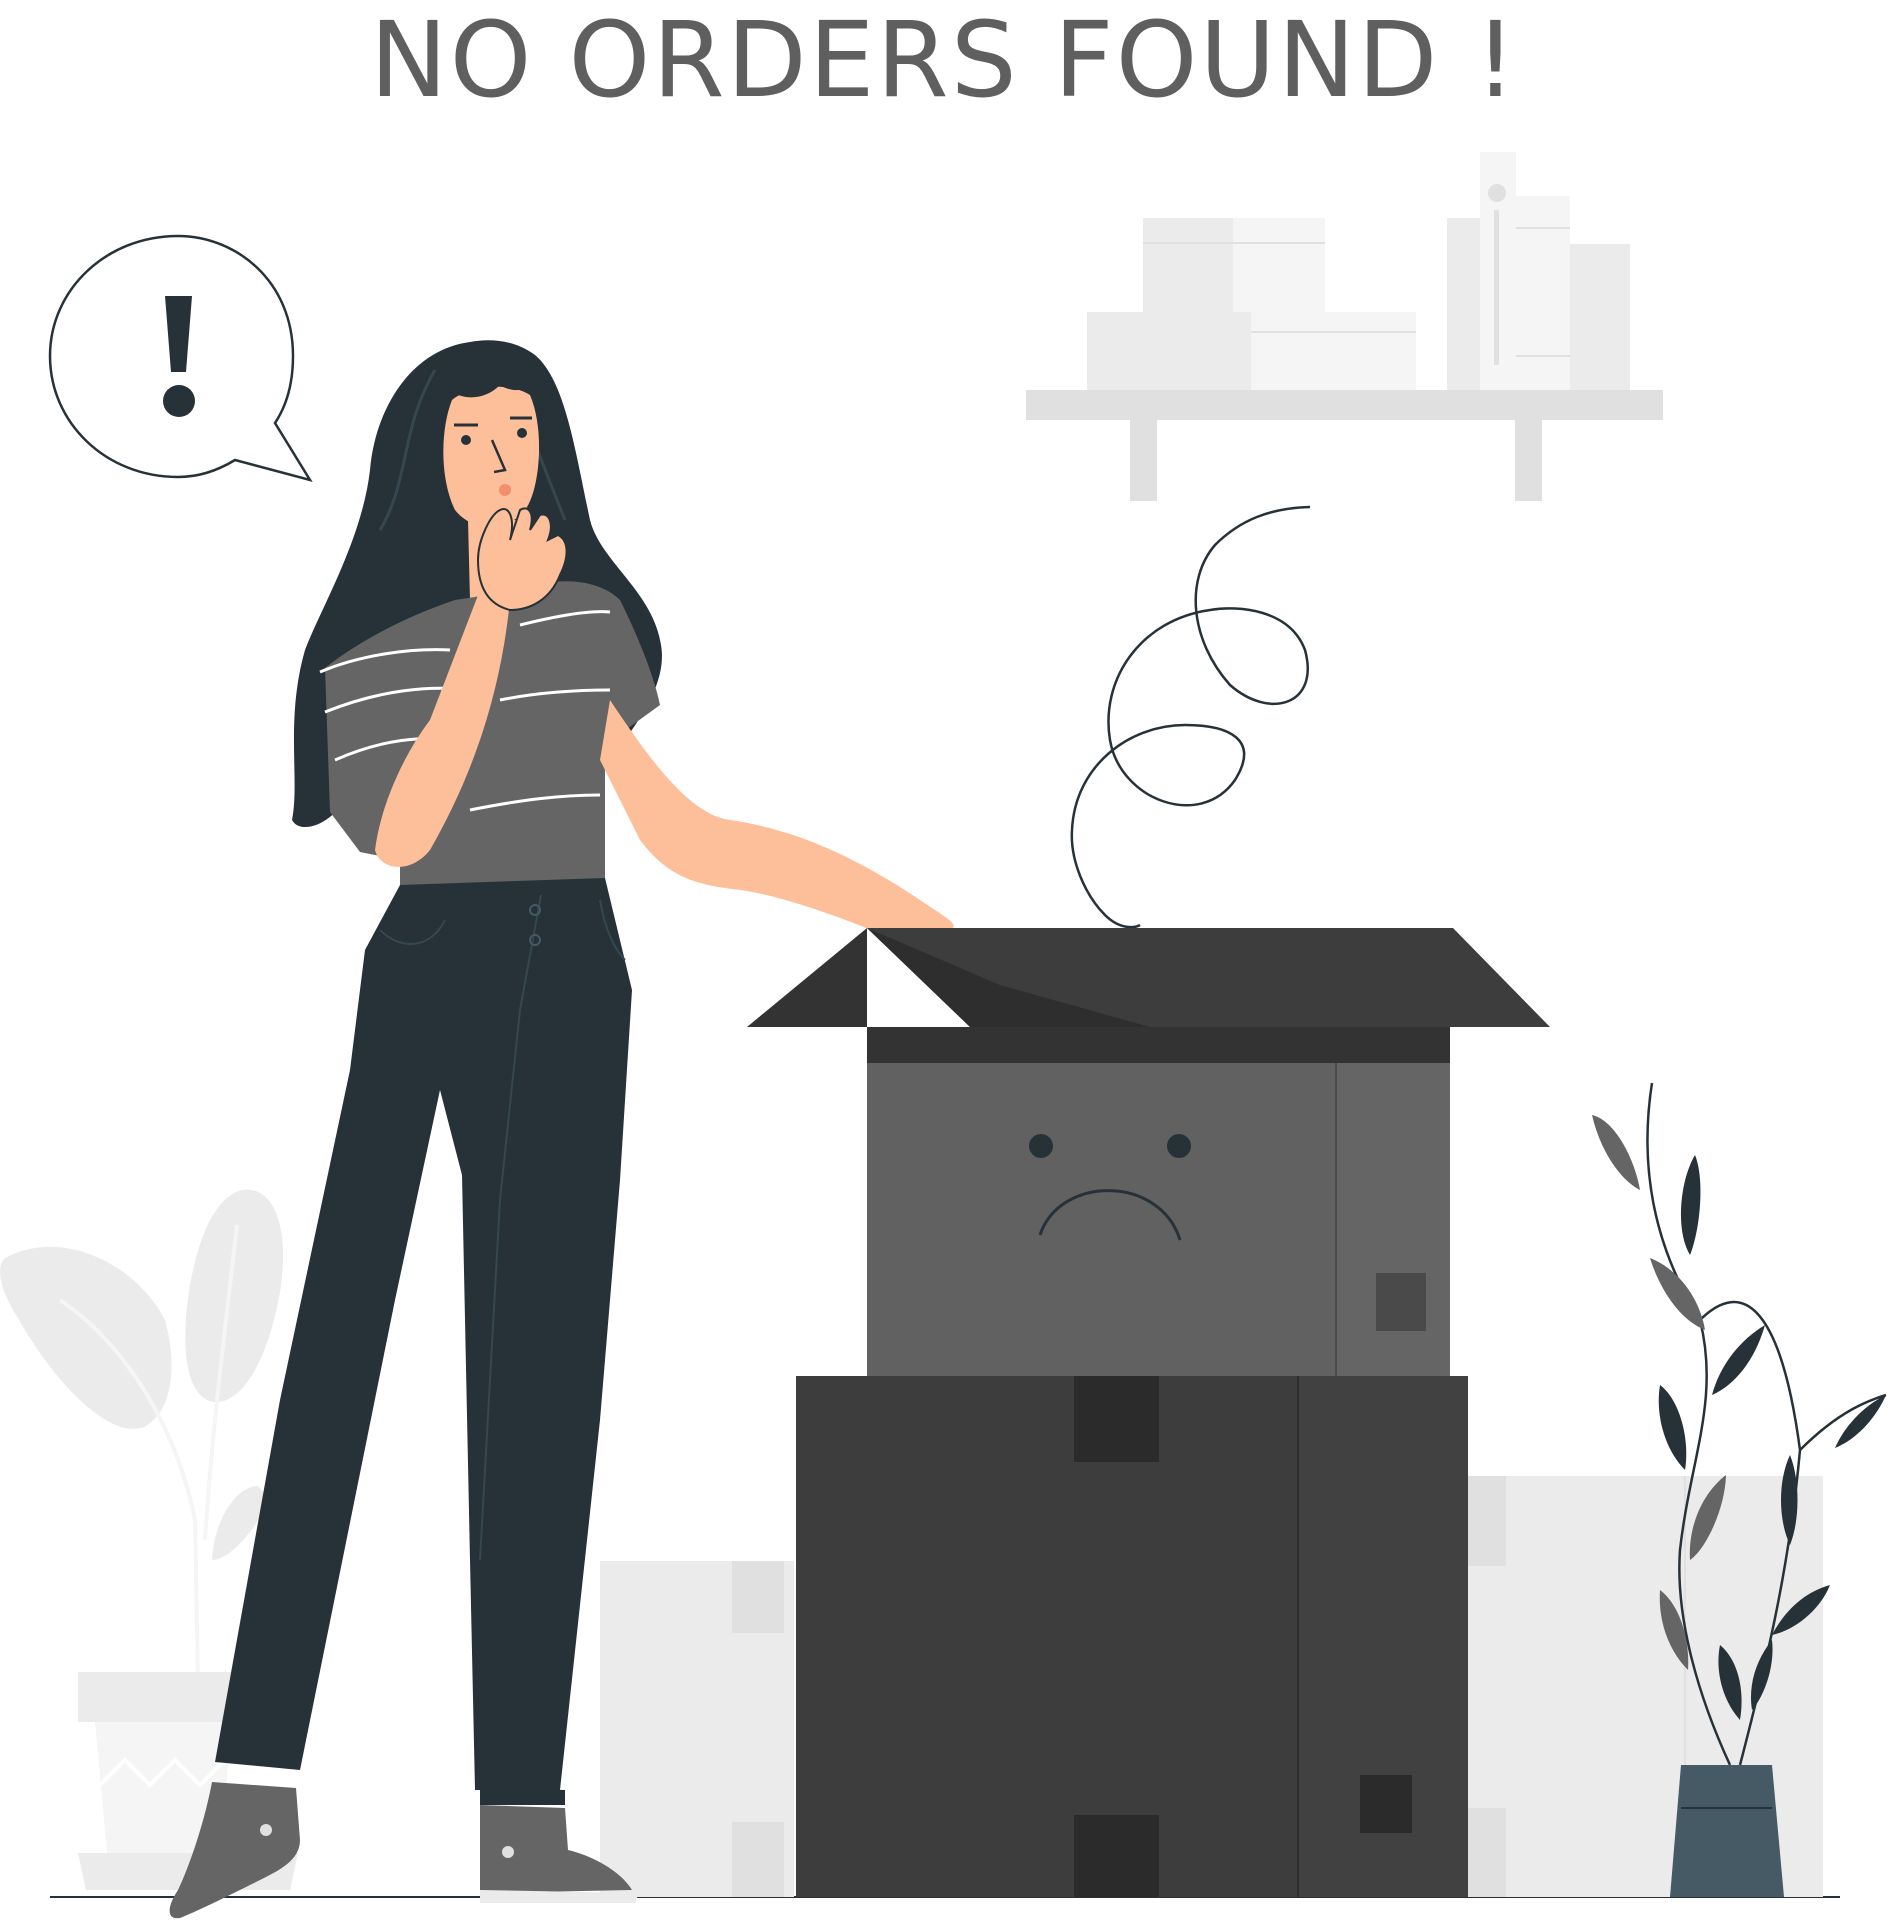 The height and width of the screenshot is (1928, 1888). Describe the element at coordinates (180, 358) in the screenshot. I see `speech-bubble` at that location.